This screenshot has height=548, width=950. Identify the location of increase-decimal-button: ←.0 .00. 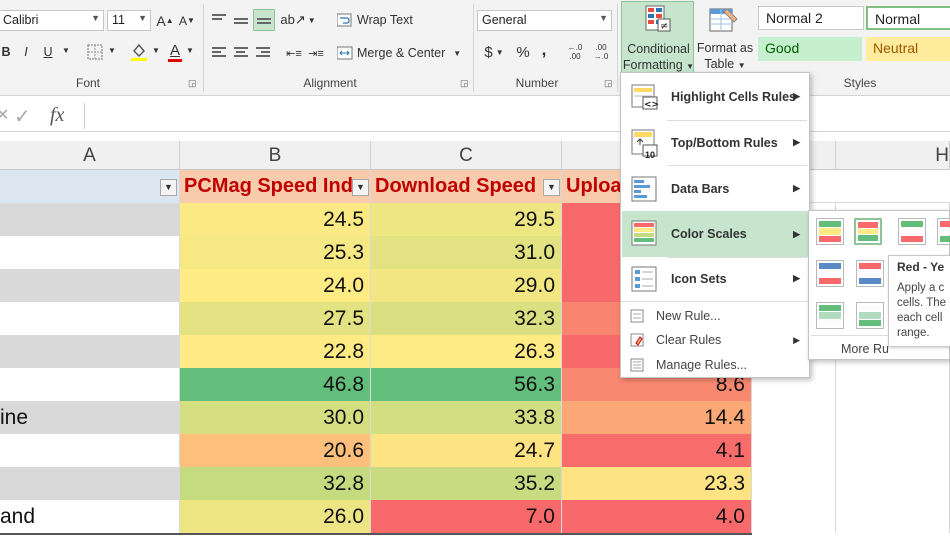
(575, 52).